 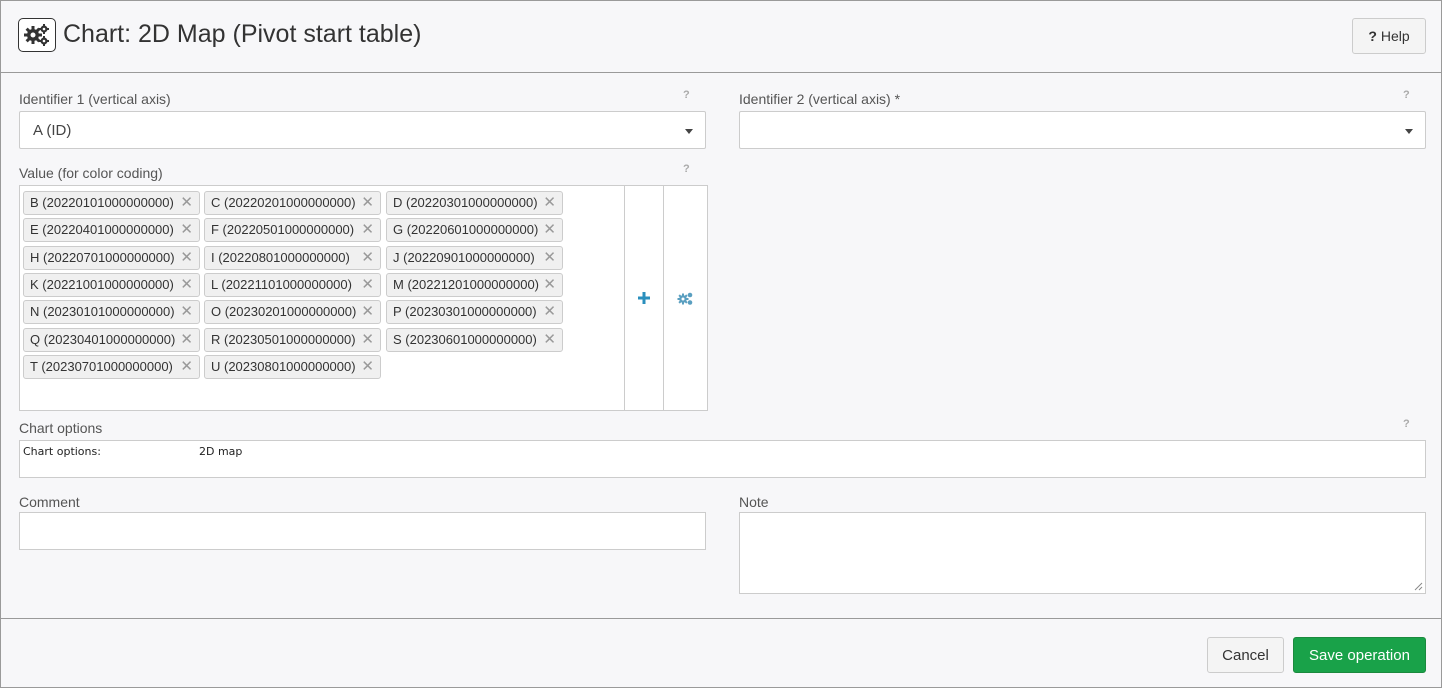 What do you see at coordinates (102, 284) in the screenshot?
I see `value-tag-label: K (20221001000000000)` at bounding box center [102, 284].